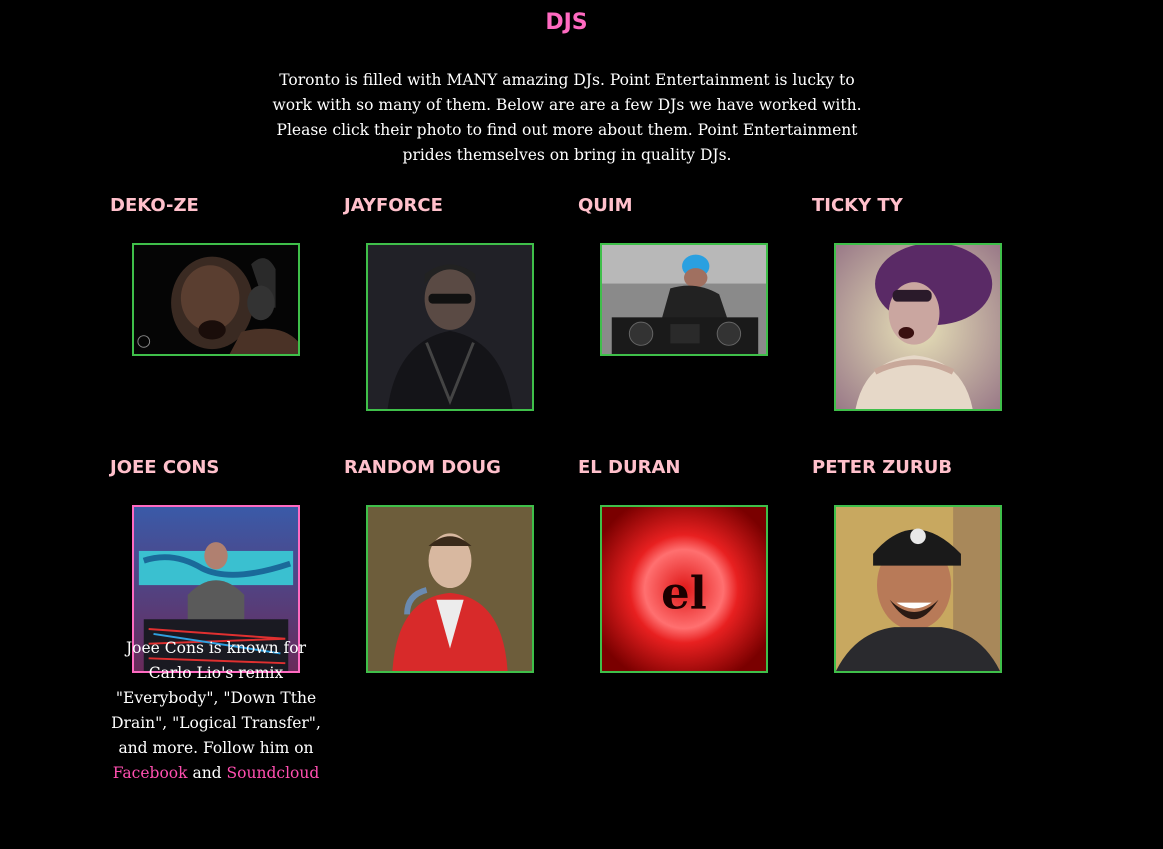  What do you see at coordinates (684, 593) in the screenshot?
I see `el-duran-logo-text: el` at bounding box center [684, 593].